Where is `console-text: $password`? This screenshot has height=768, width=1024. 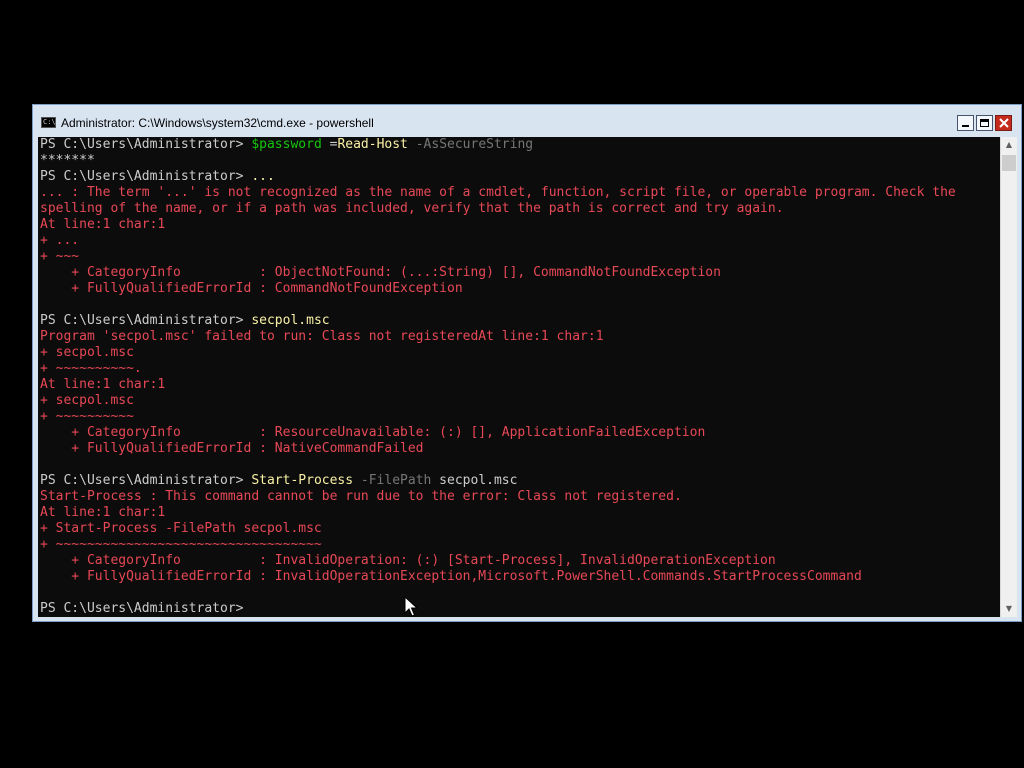 console-text: $password is located at coordinates (286, 144).